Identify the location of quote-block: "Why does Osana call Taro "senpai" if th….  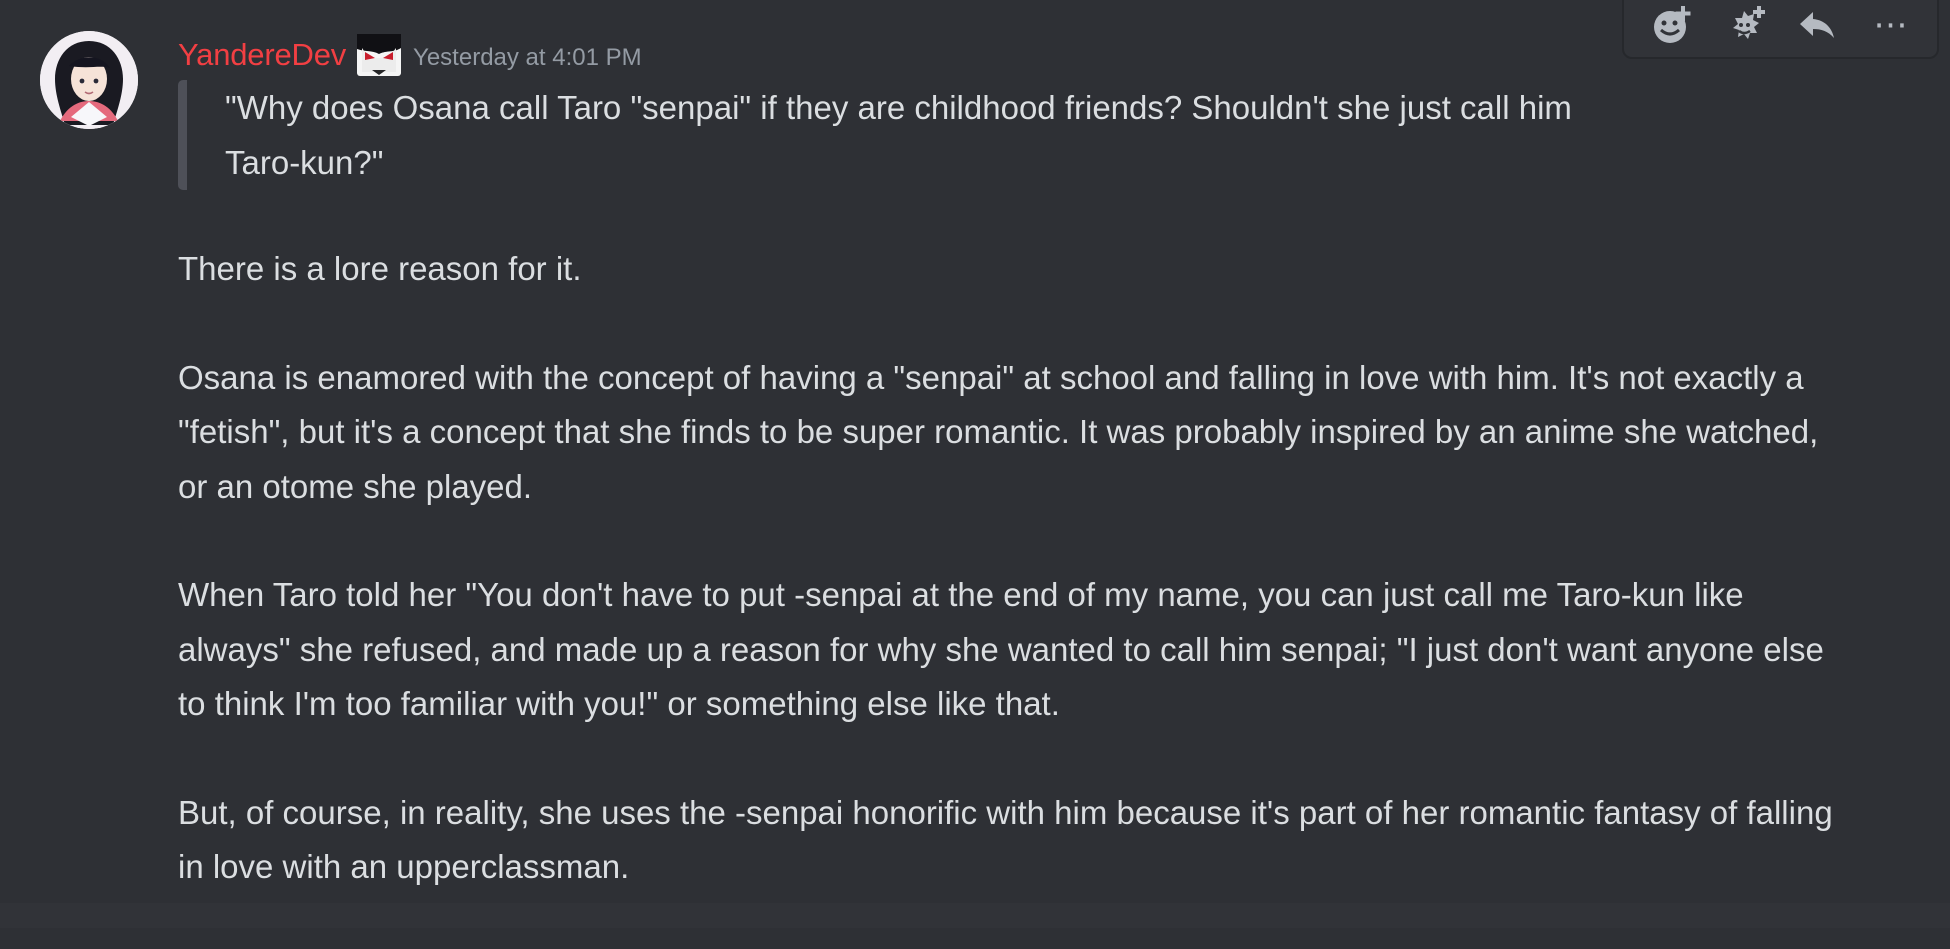
(903, 135).